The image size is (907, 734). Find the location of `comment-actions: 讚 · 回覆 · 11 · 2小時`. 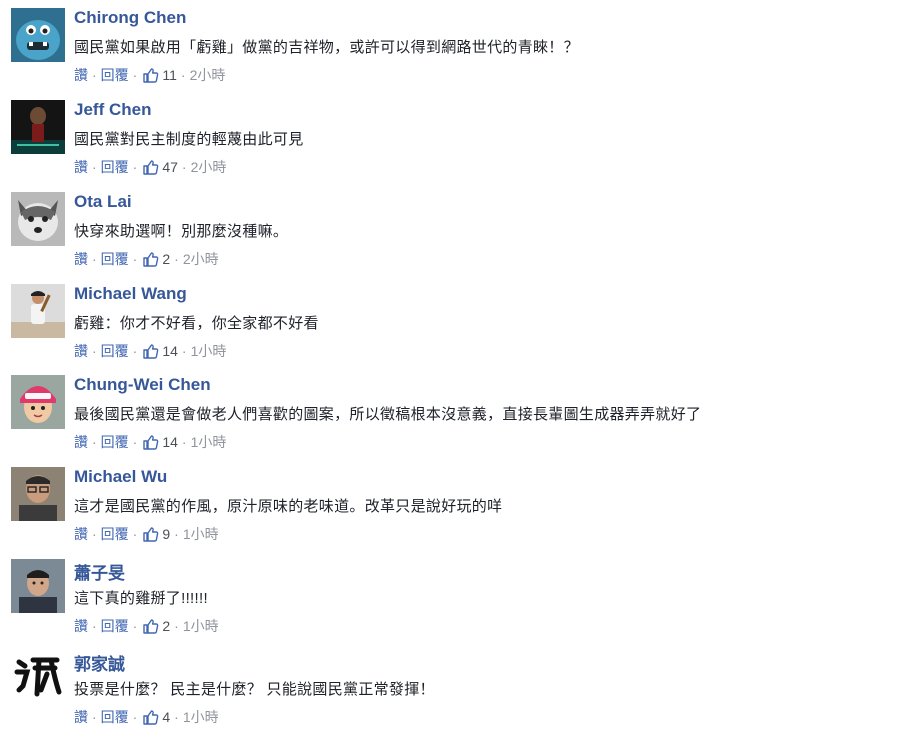

comment-actions: 讚 · 回覆 · 11 · 2小時 is located at coordinates (149, 75).